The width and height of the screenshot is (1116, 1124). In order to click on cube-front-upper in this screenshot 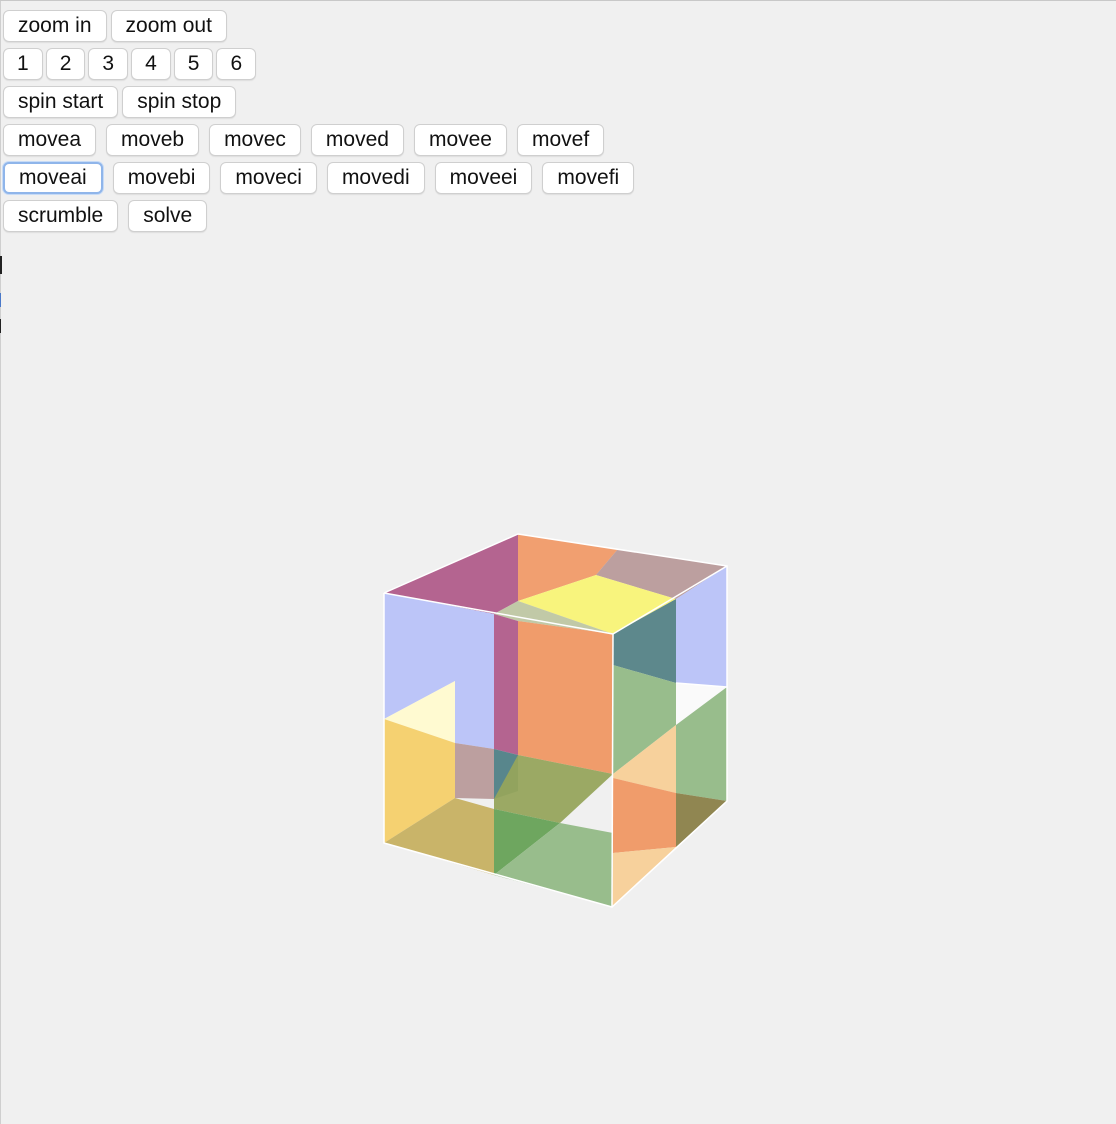, I will do `click(565, 697)`.